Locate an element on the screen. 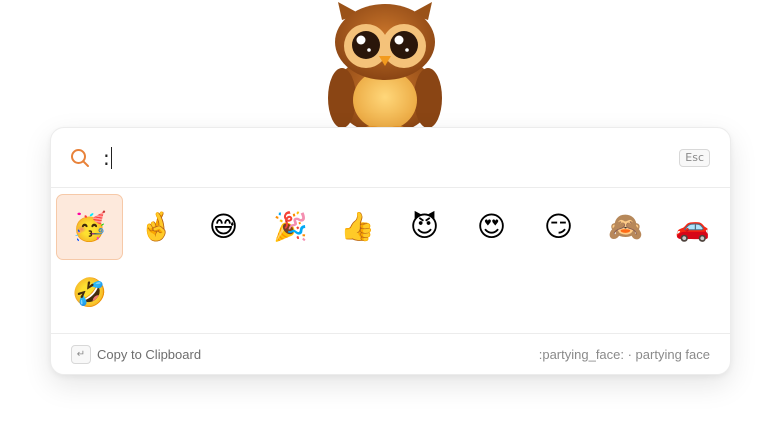 Image resolution: width=781 pixels, height=441 pixels. emoji-cell: 😅 is located at coordinates (223, 227).